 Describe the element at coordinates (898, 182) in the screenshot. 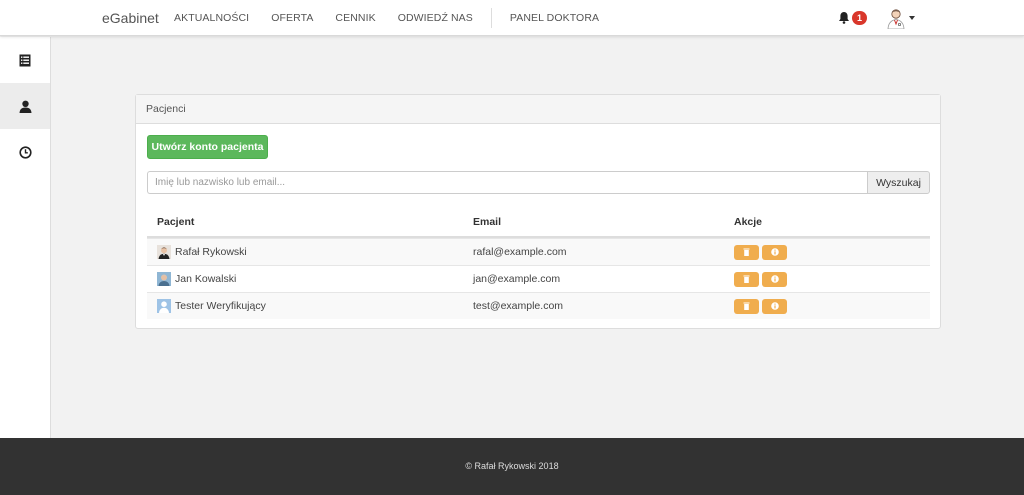

I see `search-button: Wyszukaj` at that location.